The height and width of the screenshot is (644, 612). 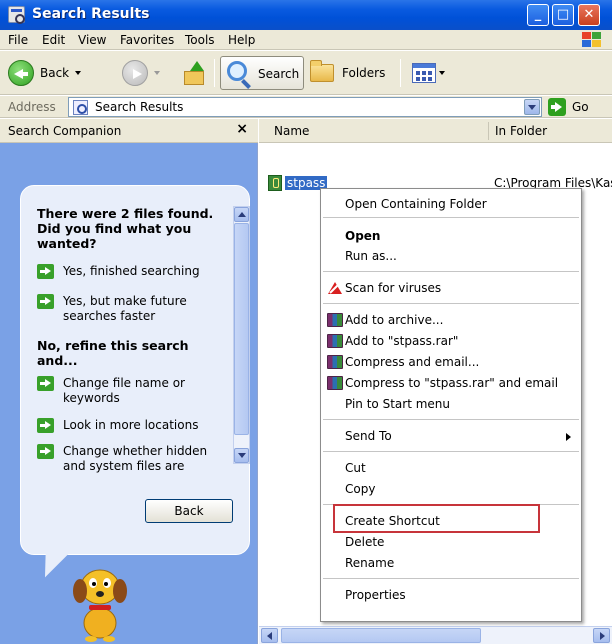 I want to click on menu-favorites: Favorites, so click(x=147, y=40).